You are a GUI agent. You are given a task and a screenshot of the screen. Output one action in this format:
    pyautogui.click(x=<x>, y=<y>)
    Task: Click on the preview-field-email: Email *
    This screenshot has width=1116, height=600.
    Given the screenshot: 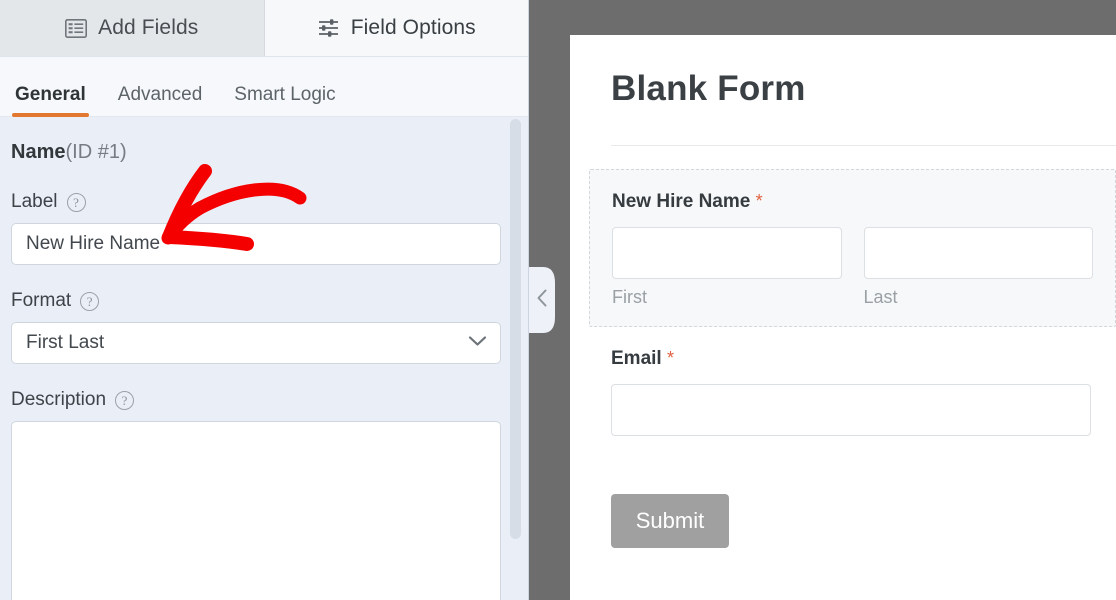 What is the action you would take?
    pyautogui.click(x=852, y=390)
    